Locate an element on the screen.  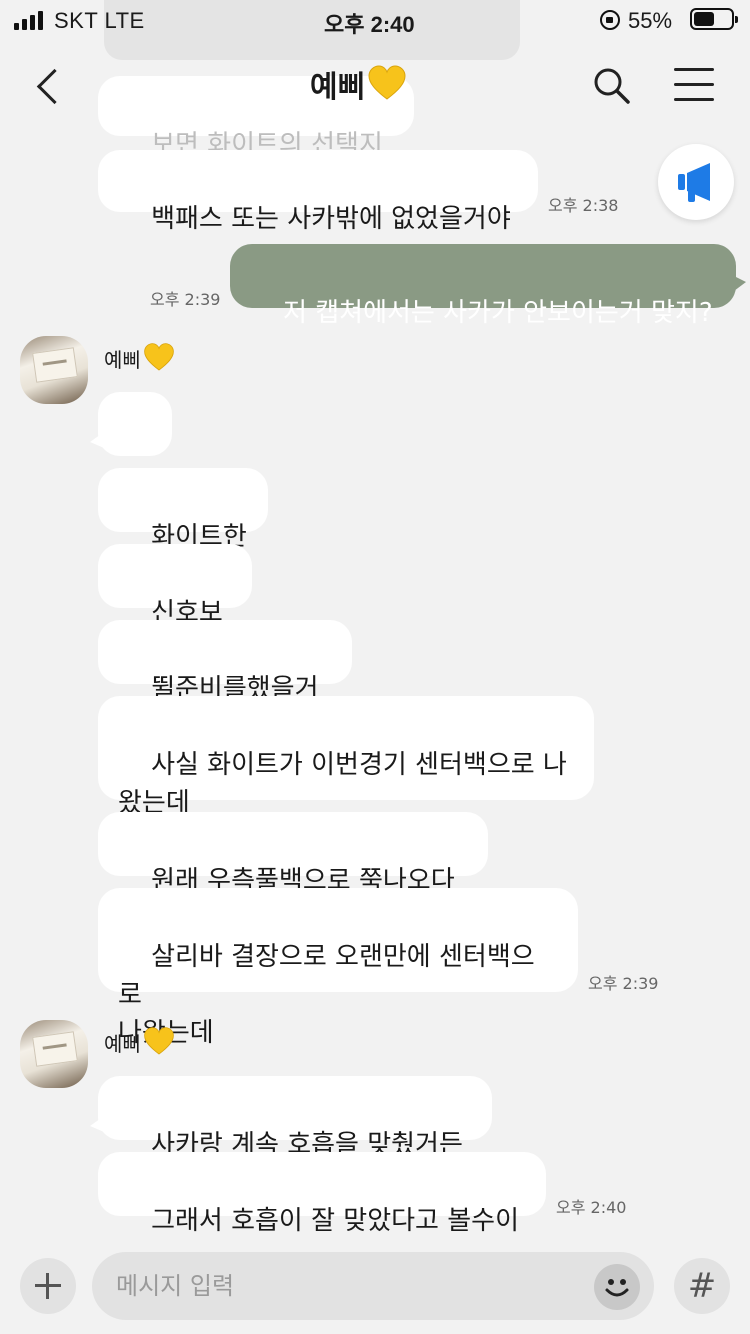
battery-percent: 55% is located at coordinates (650, 20).